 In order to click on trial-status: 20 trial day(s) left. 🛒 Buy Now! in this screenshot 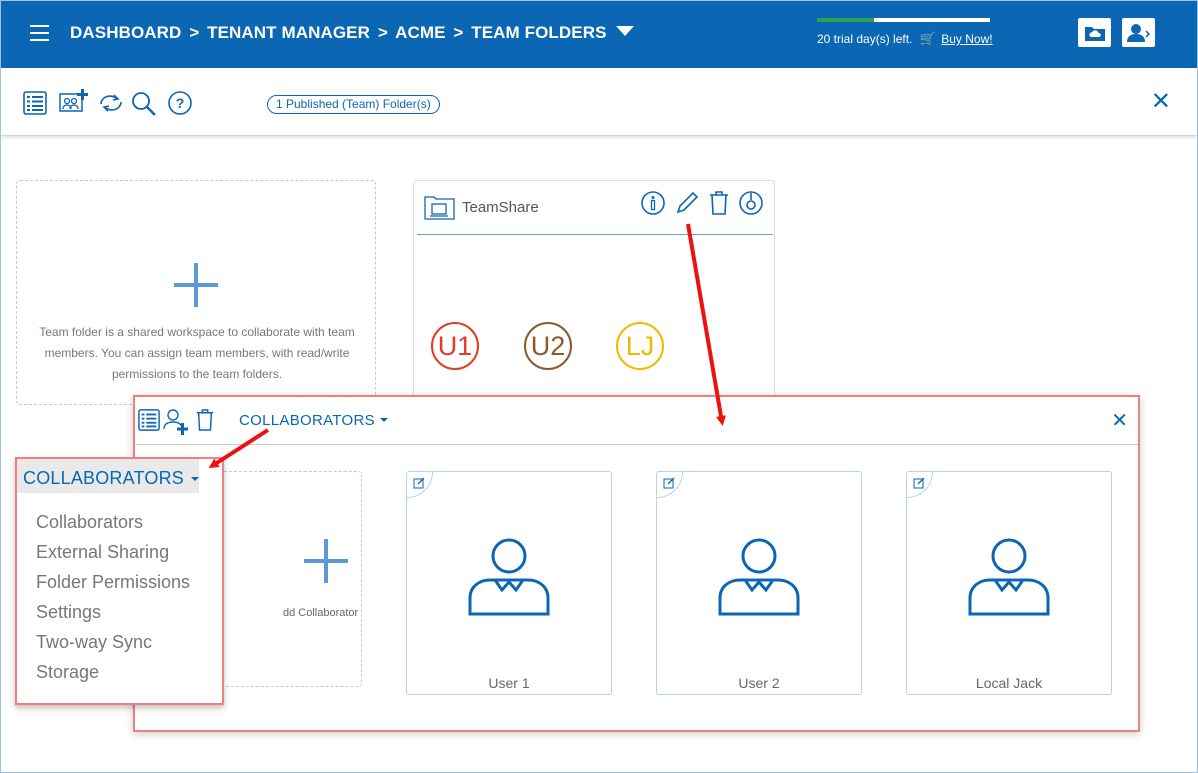, I will do `click(905, 39)`.